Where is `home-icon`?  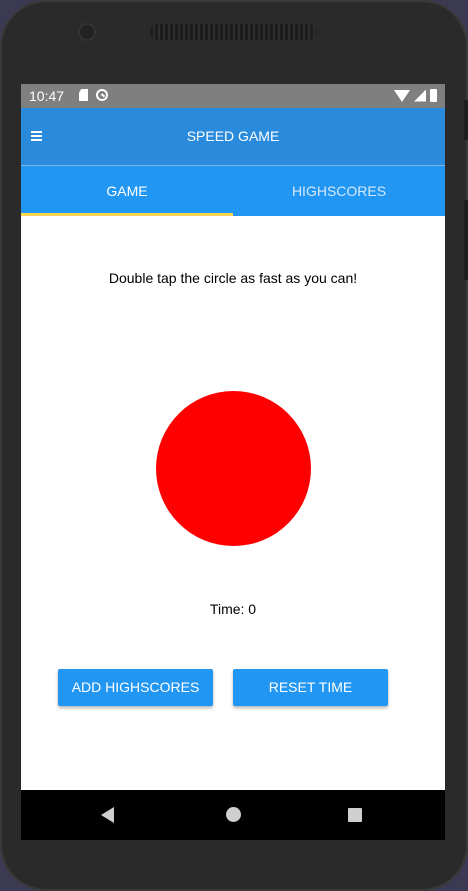 home-icon is located at coordinates (233, 814).